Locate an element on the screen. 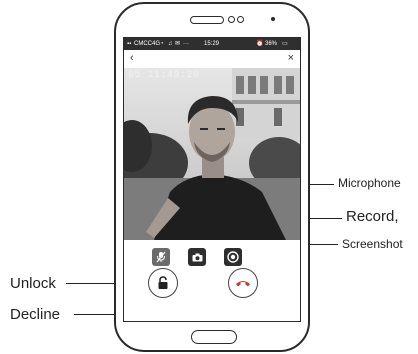 This screenshot has height=354, width=418. status-bar: ▪▪ CMCC4G ◔ ♫ ✉ ··· 15:29 ⏰ 36% ▭ is located at coordinates (212, 44).